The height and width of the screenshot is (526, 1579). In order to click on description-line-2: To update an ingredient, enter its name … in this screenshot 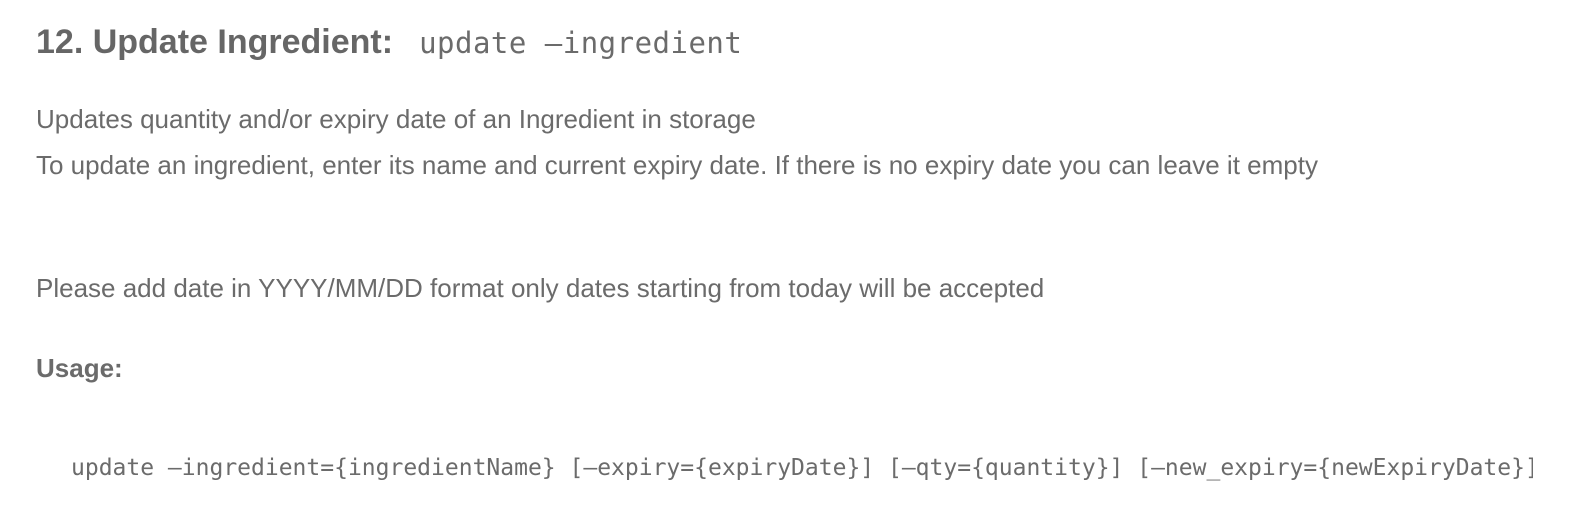, I will do `click(677, 165)`.